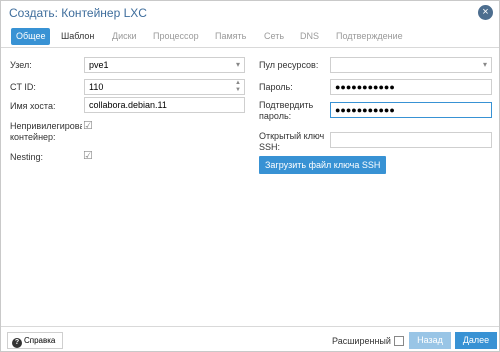  Describe the element at coordinates (17, 343) in the screenshot. I see `question-icon: ?` at that location.